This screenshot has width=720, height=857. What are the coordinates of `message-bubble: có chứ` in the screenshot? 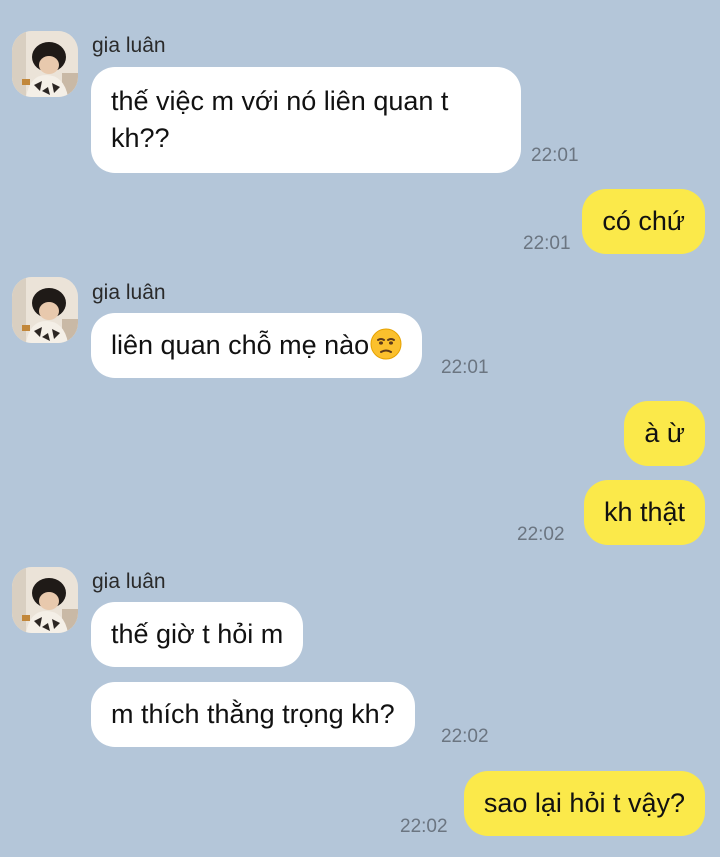 It's located at (643, 221).